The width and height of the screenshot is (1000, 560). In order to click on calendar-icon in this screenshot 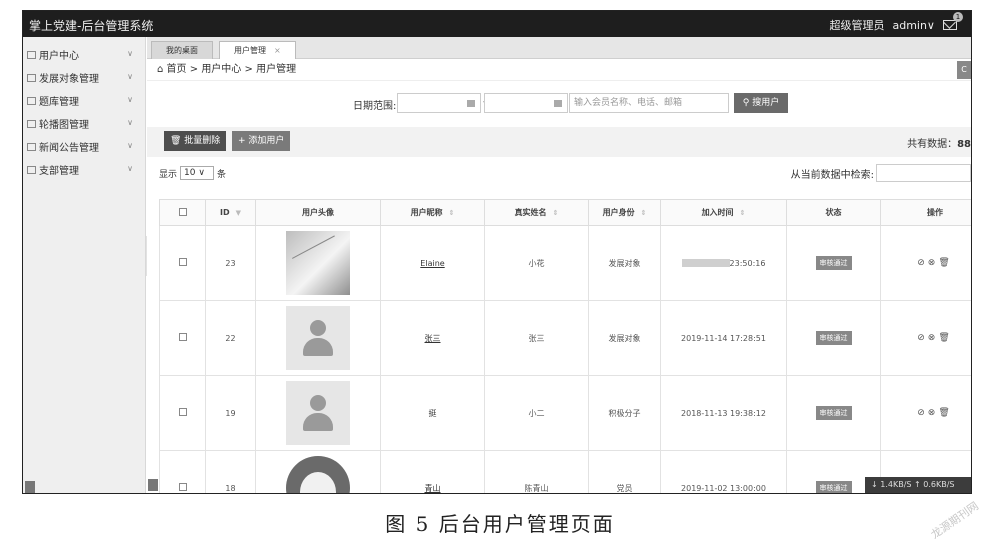, I will do `click(558, 103)`.